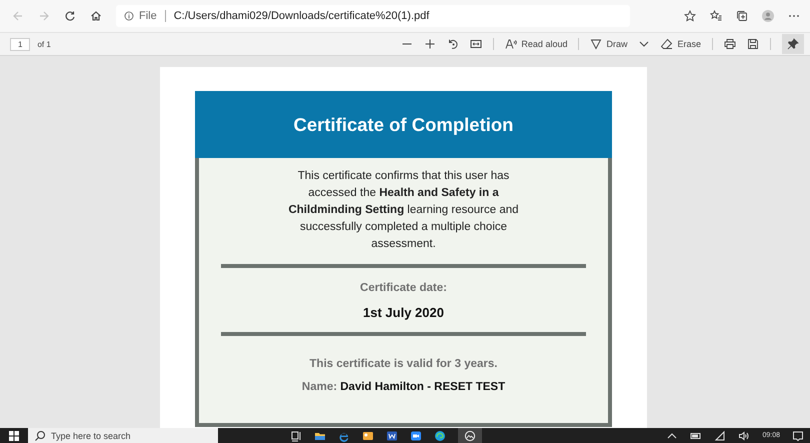 The width and height of the screenshot is (810, 443). What do you see at coordinates (403, 312) in the screenshot?
I see `certificate-date: 1st July 2020` at bounding box center [403, 312].